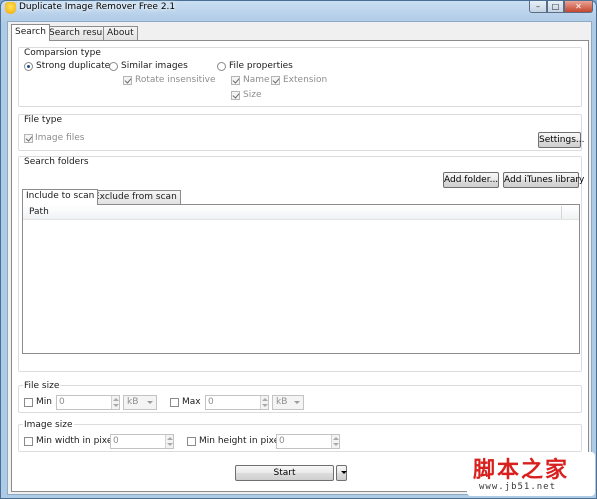  I want to click on file-properties-radio, so click(221, 66).